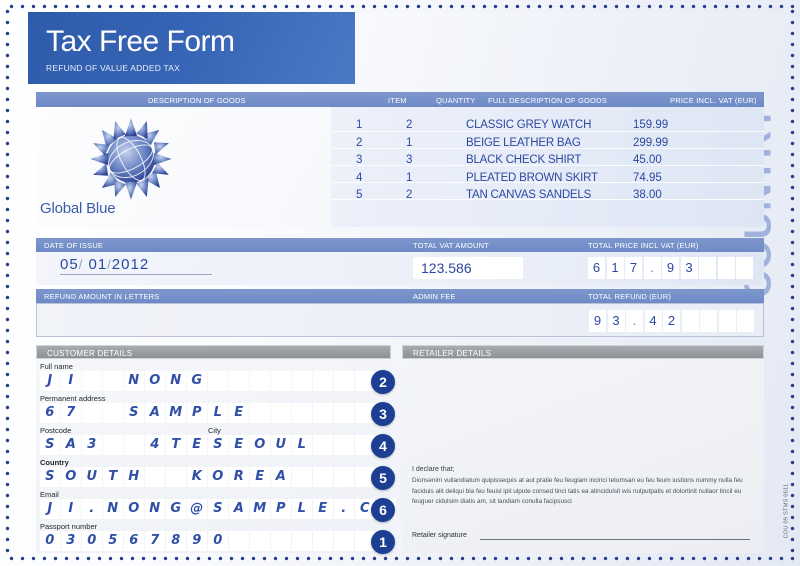 This screenshot has height=566, width=800. Describe the element at coordinates (207, 381) in the screenshot. I see `field-cells: JINONG` at that location.